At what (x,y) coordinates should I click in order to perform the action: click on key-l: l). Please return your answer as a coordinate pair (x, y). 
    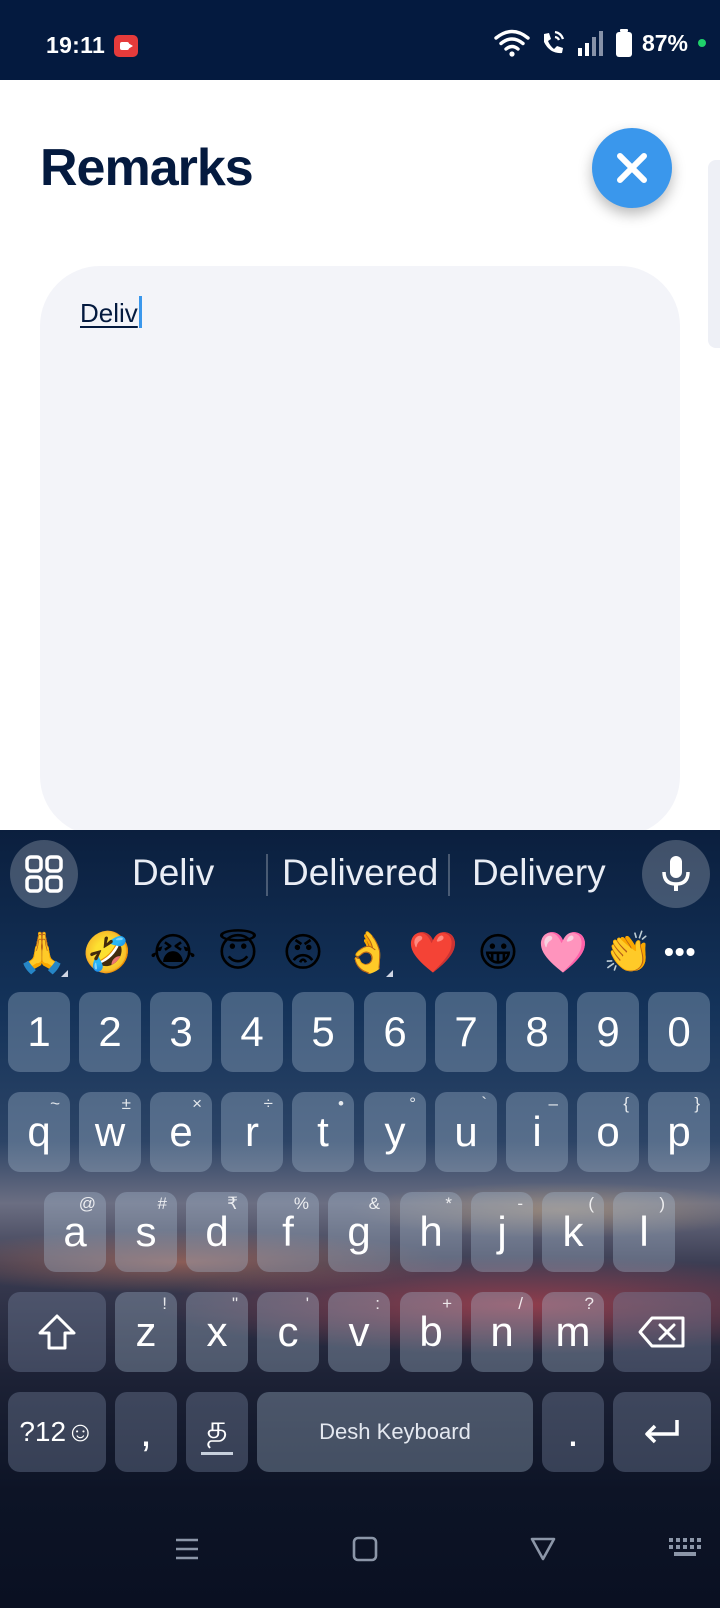
    Looking at the image, I should click on (644, 1232).